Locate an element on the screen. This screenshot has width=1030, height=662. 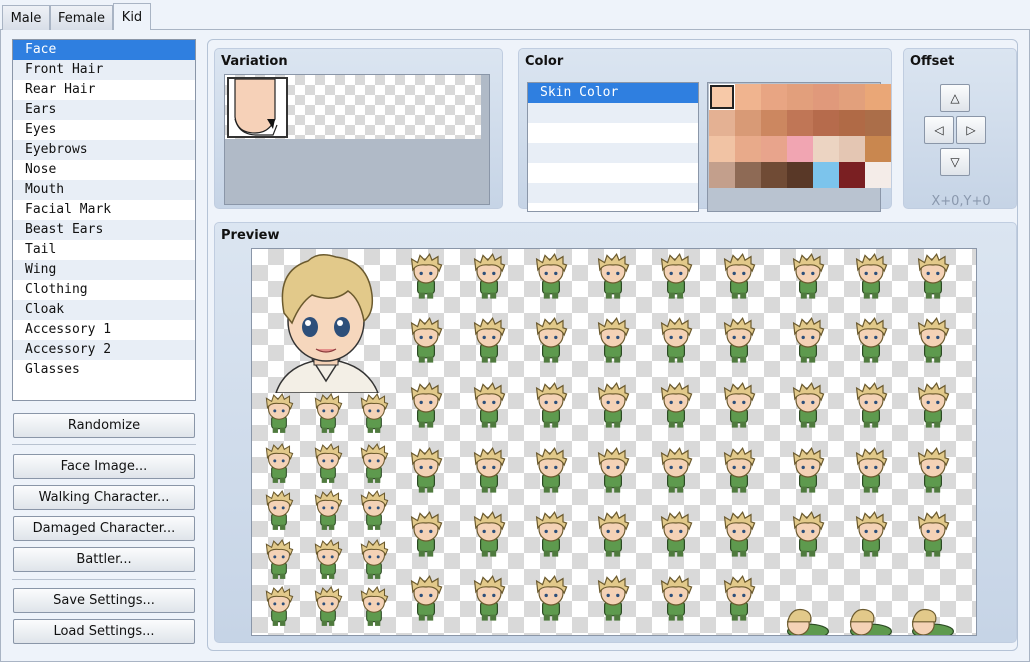
part-item-tail: Tail is located at coordinates (104, 250).